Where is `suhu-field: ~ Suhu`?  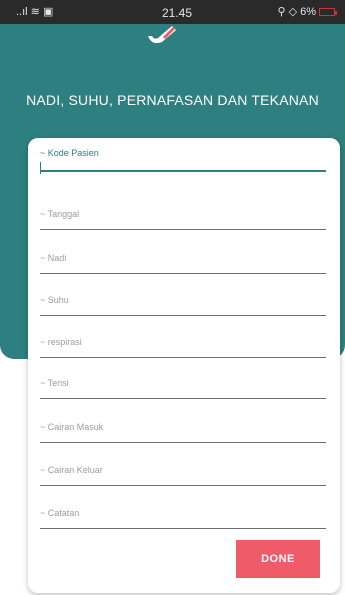 suhu-field: ~ Suhu is located at coordinates (183, 305).